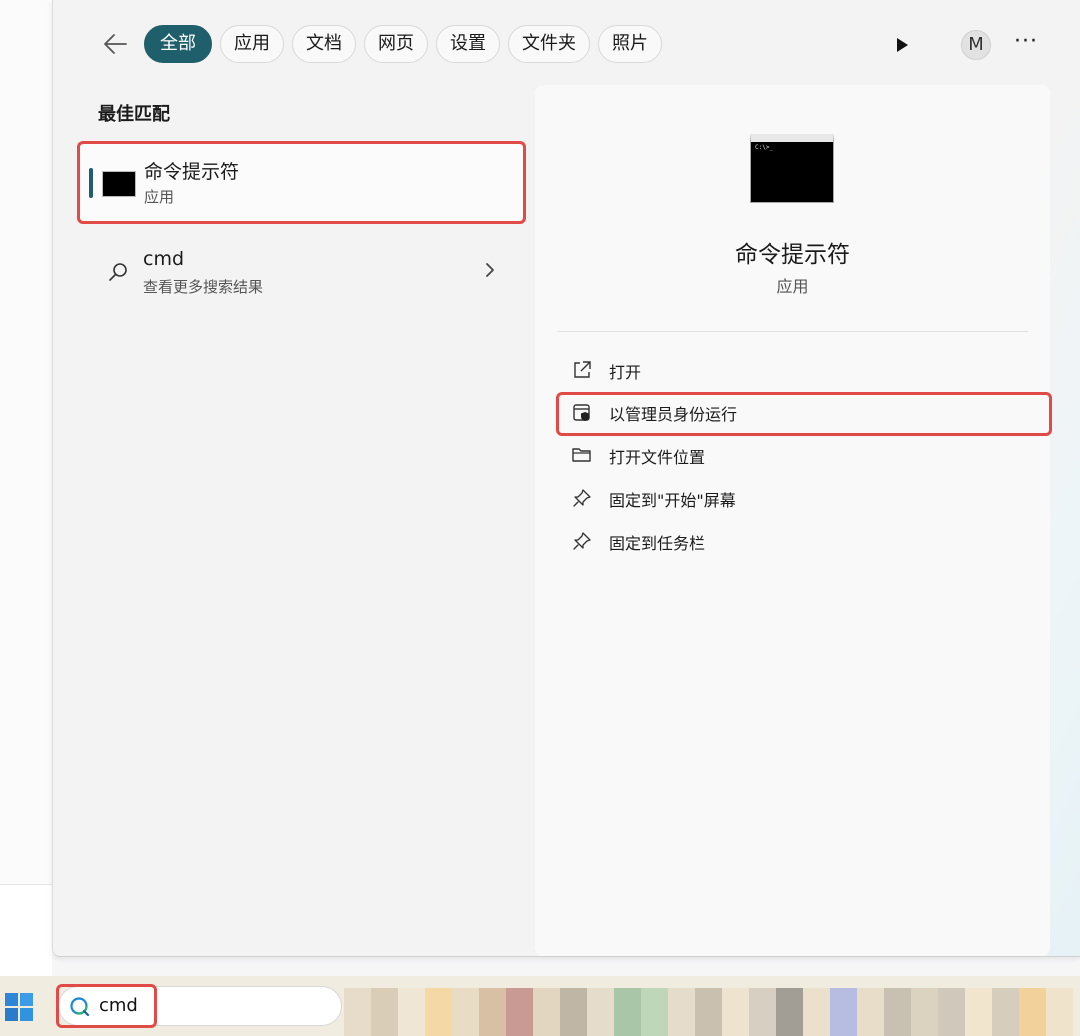 The width and height of the screenshot is (1080, 1036). I want to click on open-external-icon, so click(582, 369).